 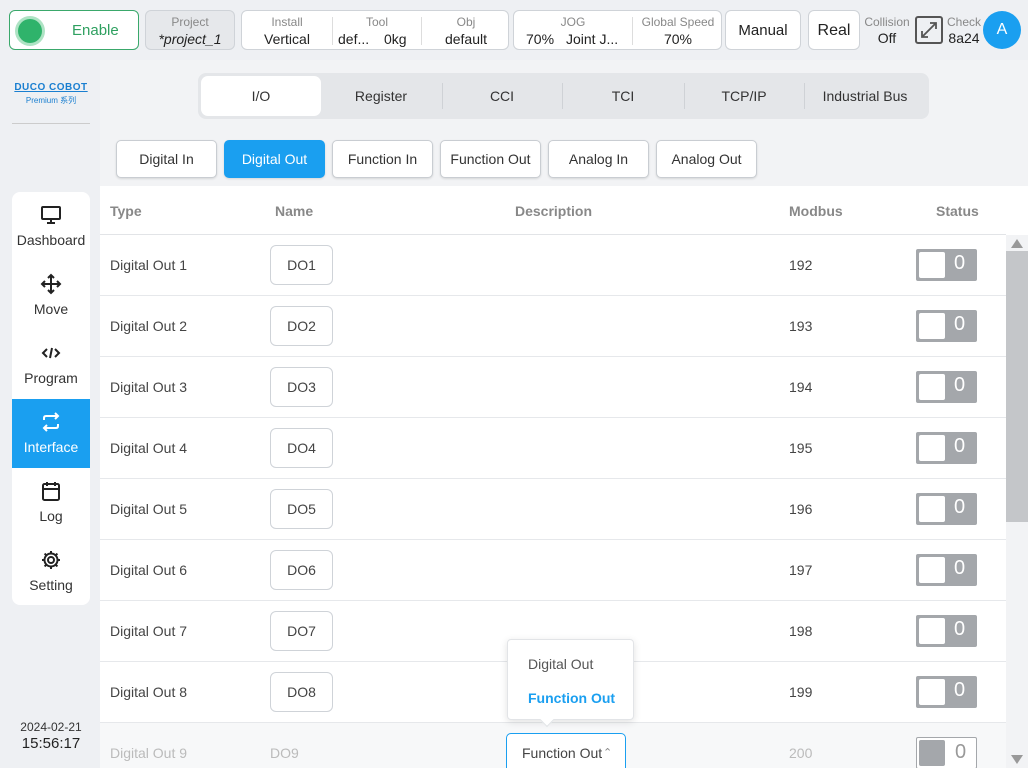 What do you see at coordinates (51, 743) in the screenshot?
I see `time: 15:56:17` at bounding box center [51, 743].